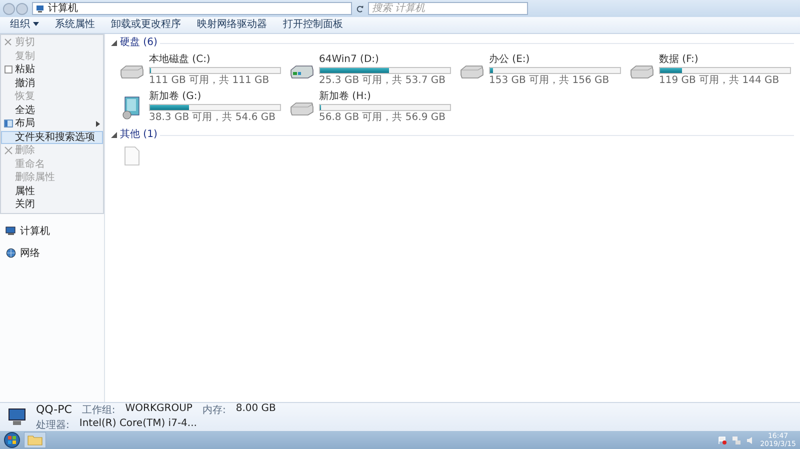  I want to click on free-space-text: 56.8 GB 可用，共 56.9 GB, so click(382, 118).